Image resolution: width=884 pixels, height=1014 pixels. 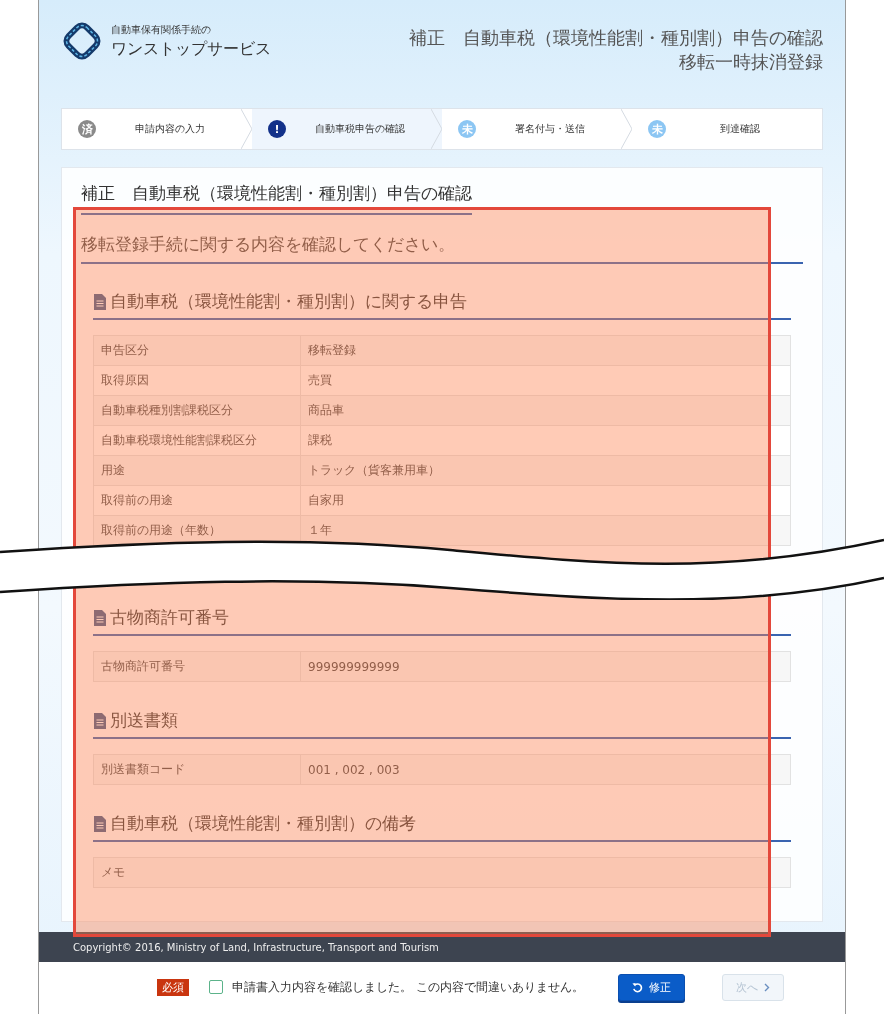 What do you see at coordinates (374, 470) in the screenshot?
I see `value-cell-text: トラック（貨客兼用車）` at bounding box center [374, 470].